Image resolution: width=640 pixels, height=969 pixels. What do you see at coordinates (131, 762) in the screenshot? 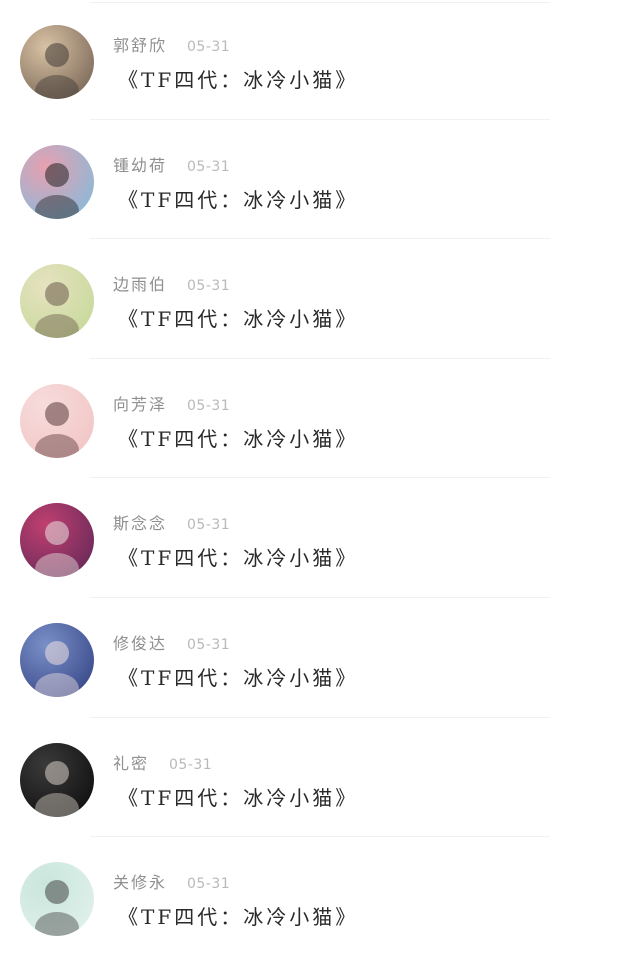
I see `username: 礼密` at bounding box center [131, 762].